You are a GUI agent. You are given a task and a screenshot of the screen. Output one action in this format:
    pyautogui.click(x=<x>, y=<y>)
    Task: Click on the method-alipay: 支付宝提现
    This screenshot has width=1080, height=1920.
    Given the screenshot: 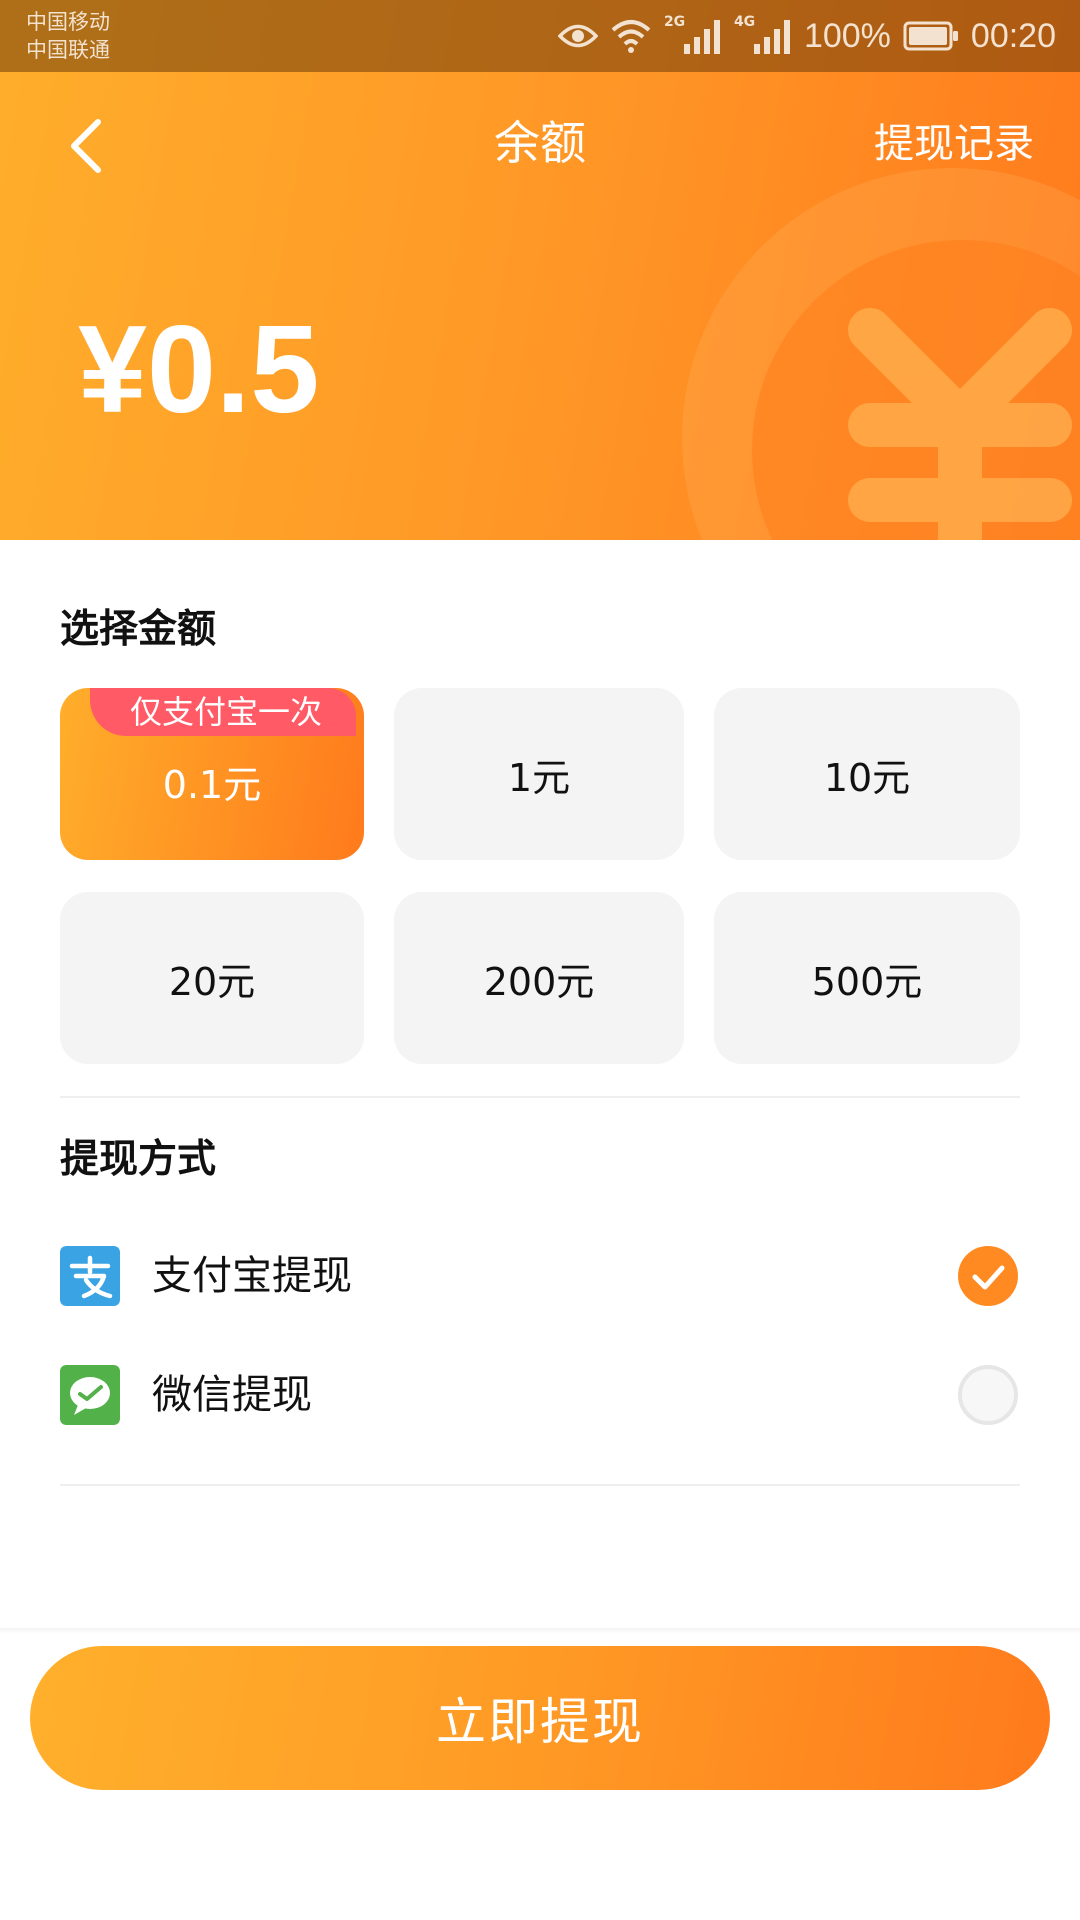 What is the action you would take?
    pyautogui.click(x=540, y=1276)
    